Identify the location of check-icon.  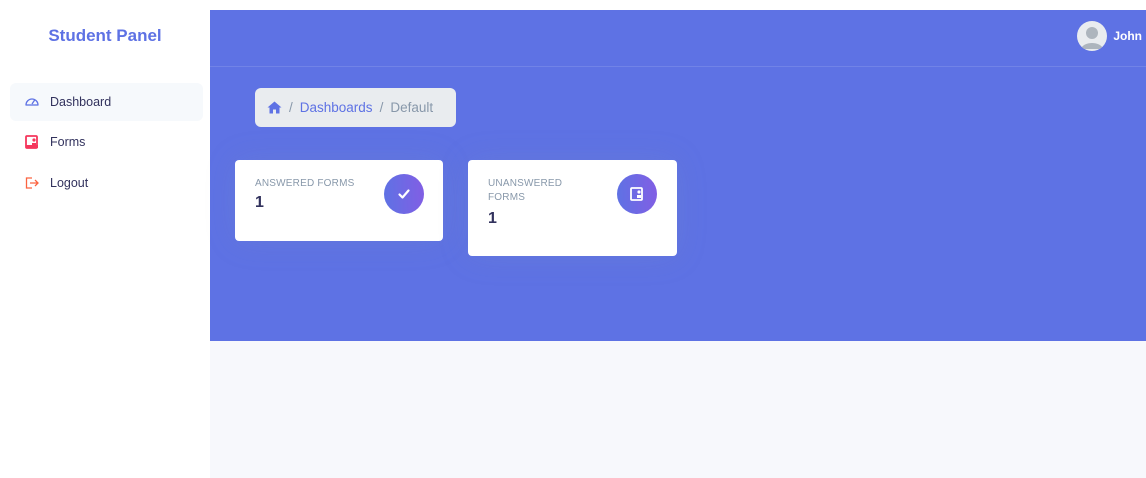
(404, 194).